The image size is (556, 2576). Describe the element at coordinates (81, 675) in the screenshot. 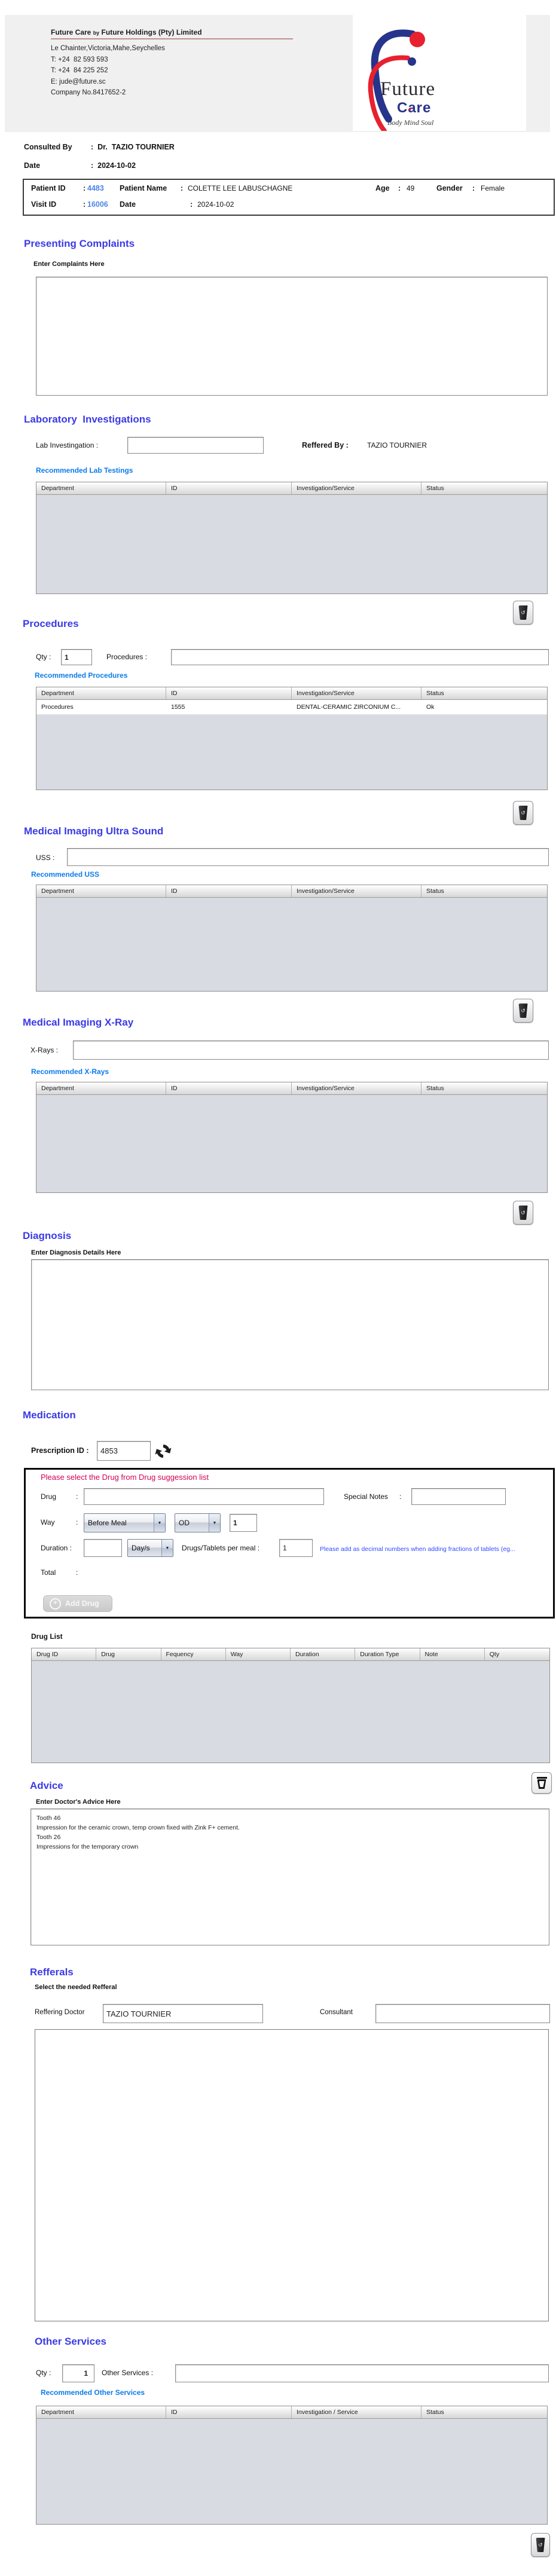

I see `recommended-procedures-link: Recommended Procedures` at that location.